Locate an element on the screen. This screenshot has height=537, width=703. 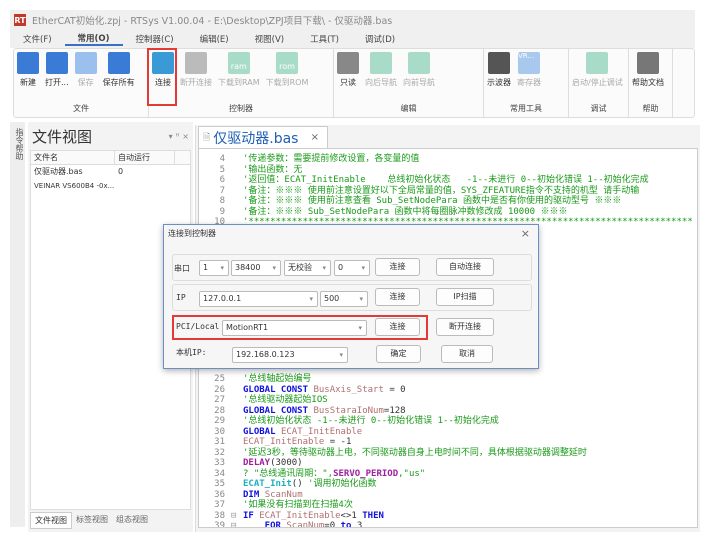
line-number: 8 is located at coordinates (222, 201).